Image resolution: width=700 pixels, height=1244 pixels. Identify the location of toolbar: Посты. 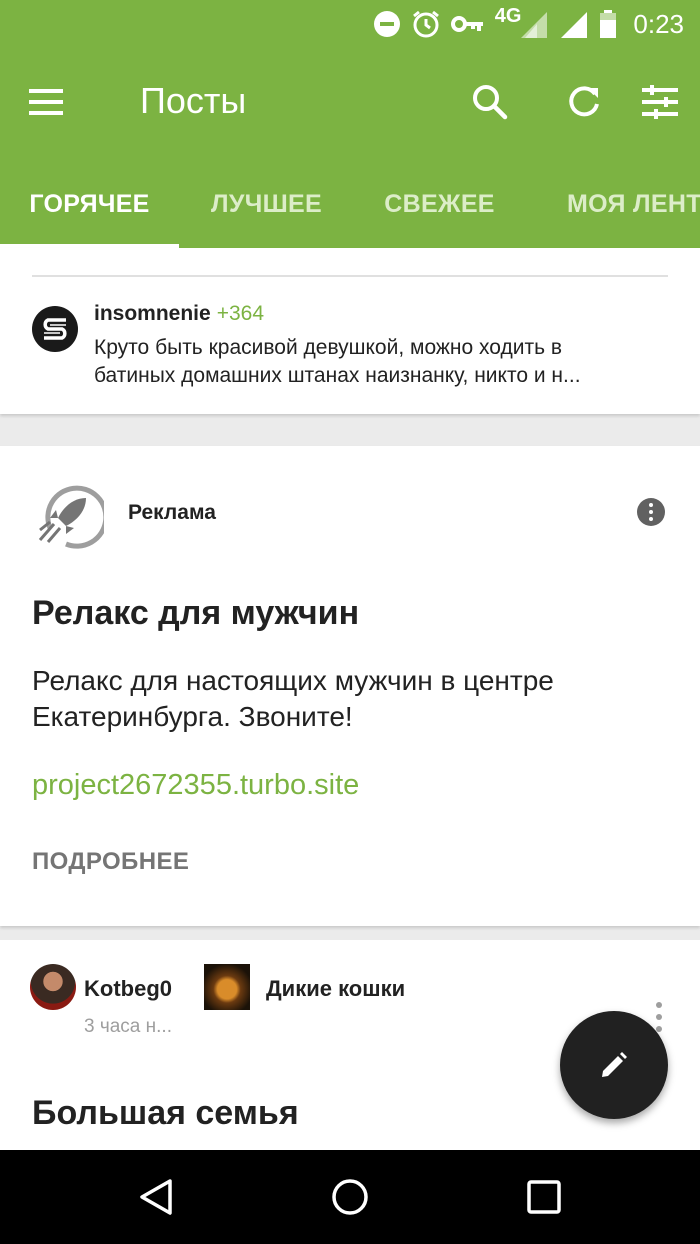
(350, 104).